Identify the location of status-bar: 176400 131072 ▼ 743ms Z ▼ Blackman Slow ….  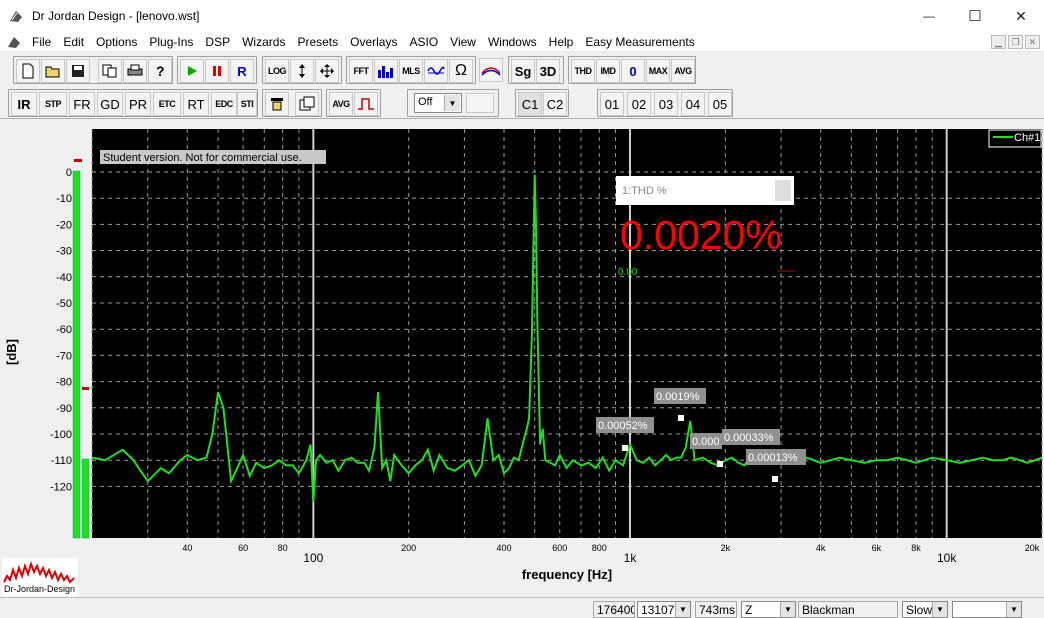
(522, 607).